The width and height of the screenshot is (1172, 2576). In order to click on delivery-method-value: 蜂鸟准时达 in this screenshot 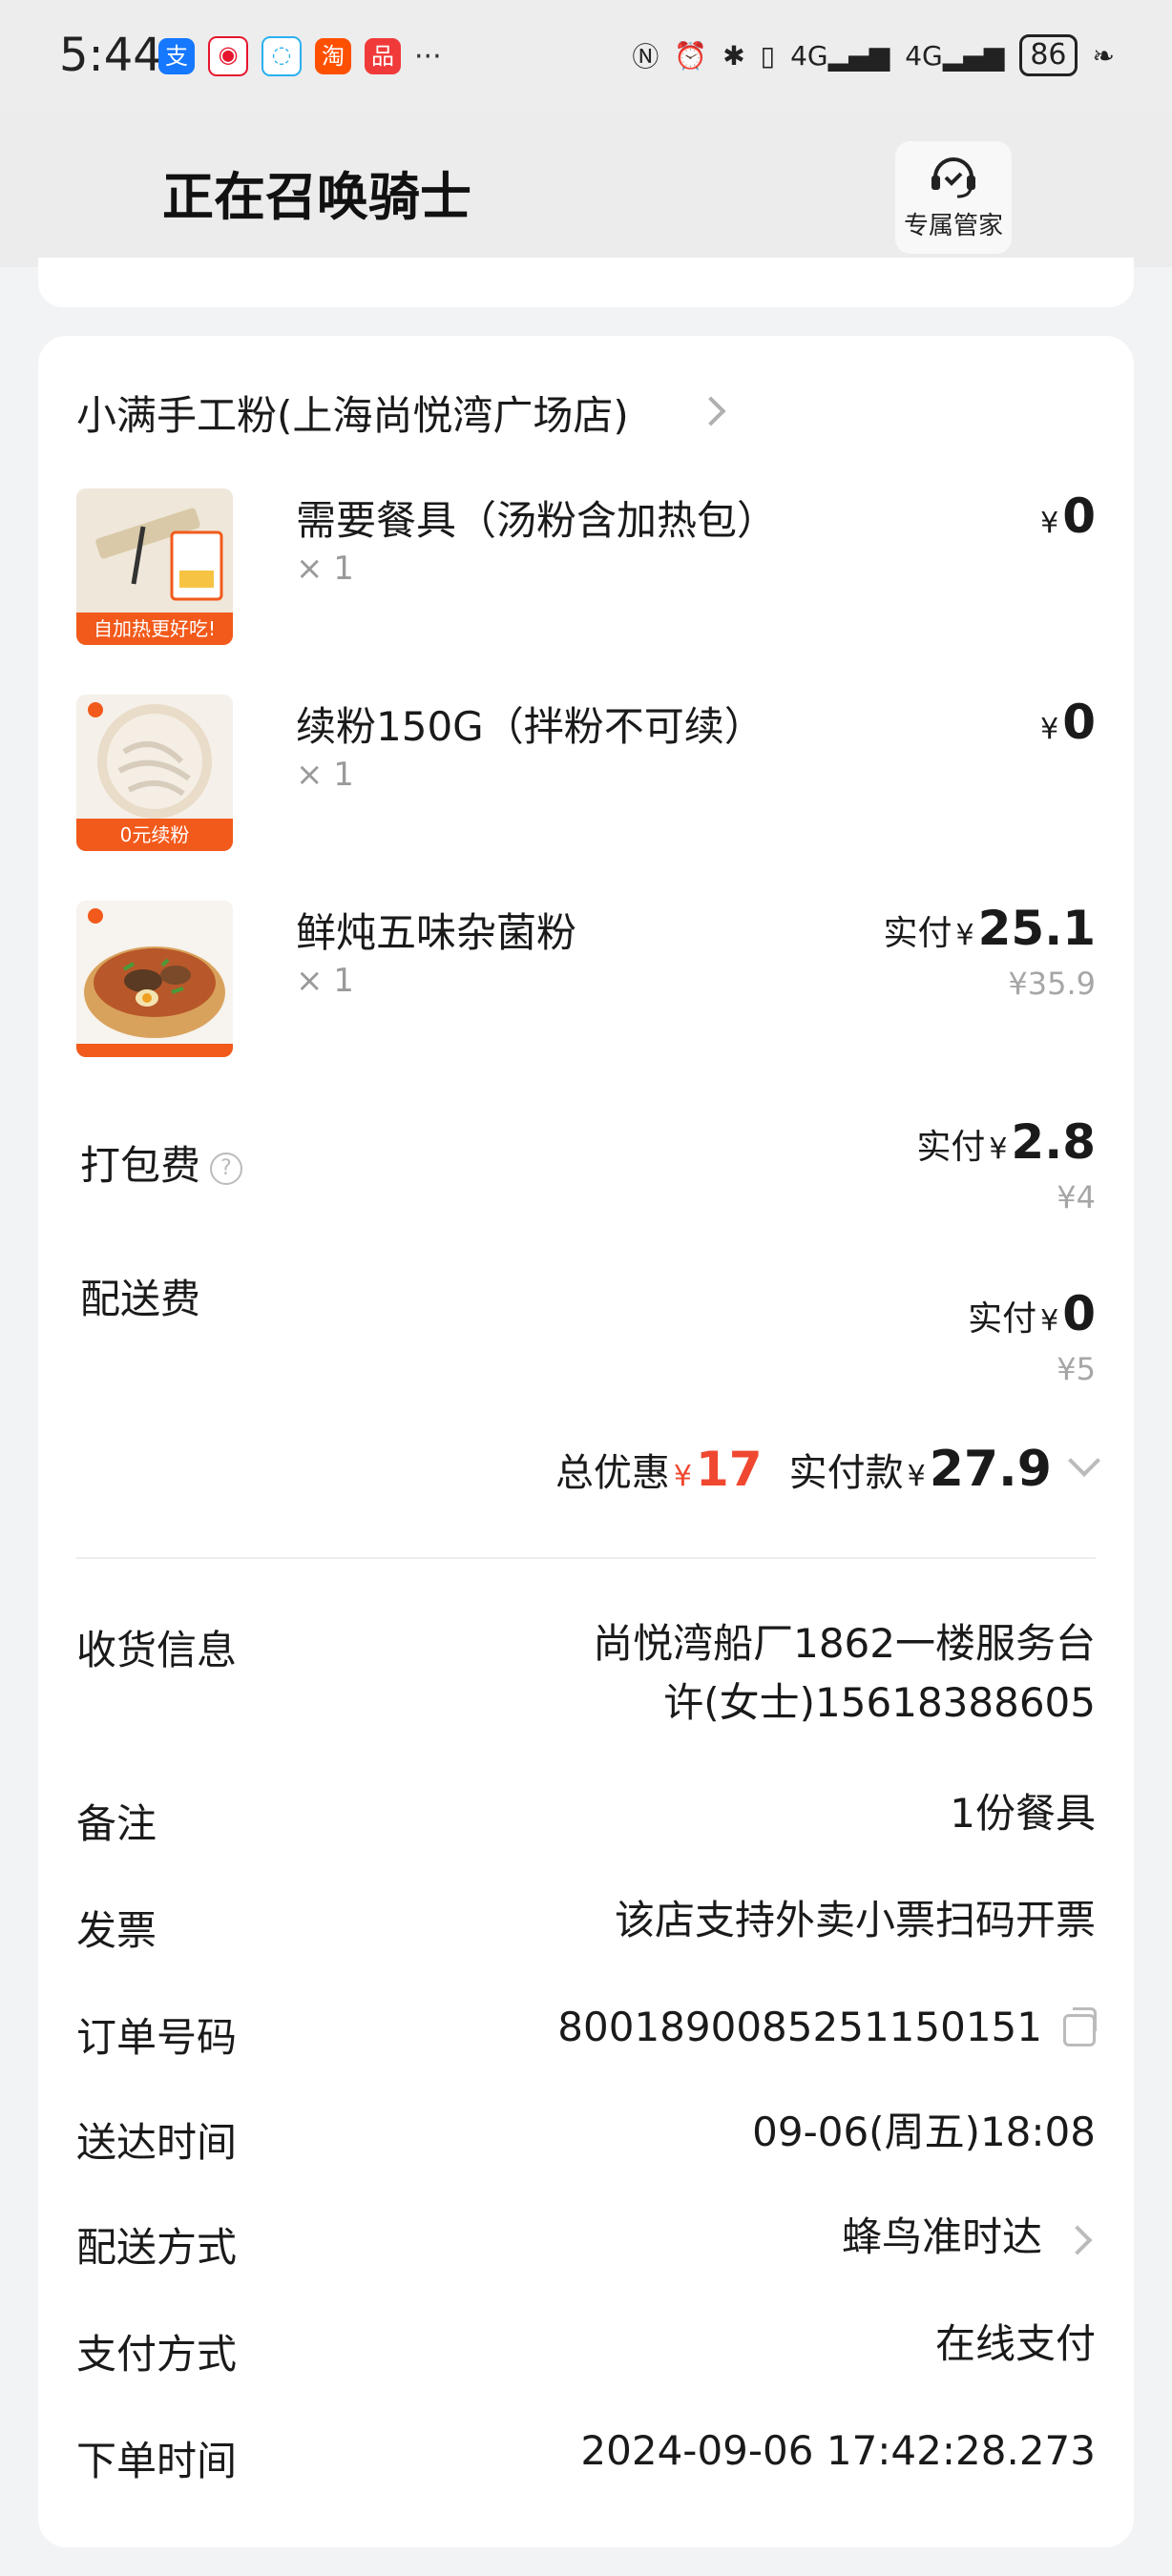, I will do `click(969, 2237)`.